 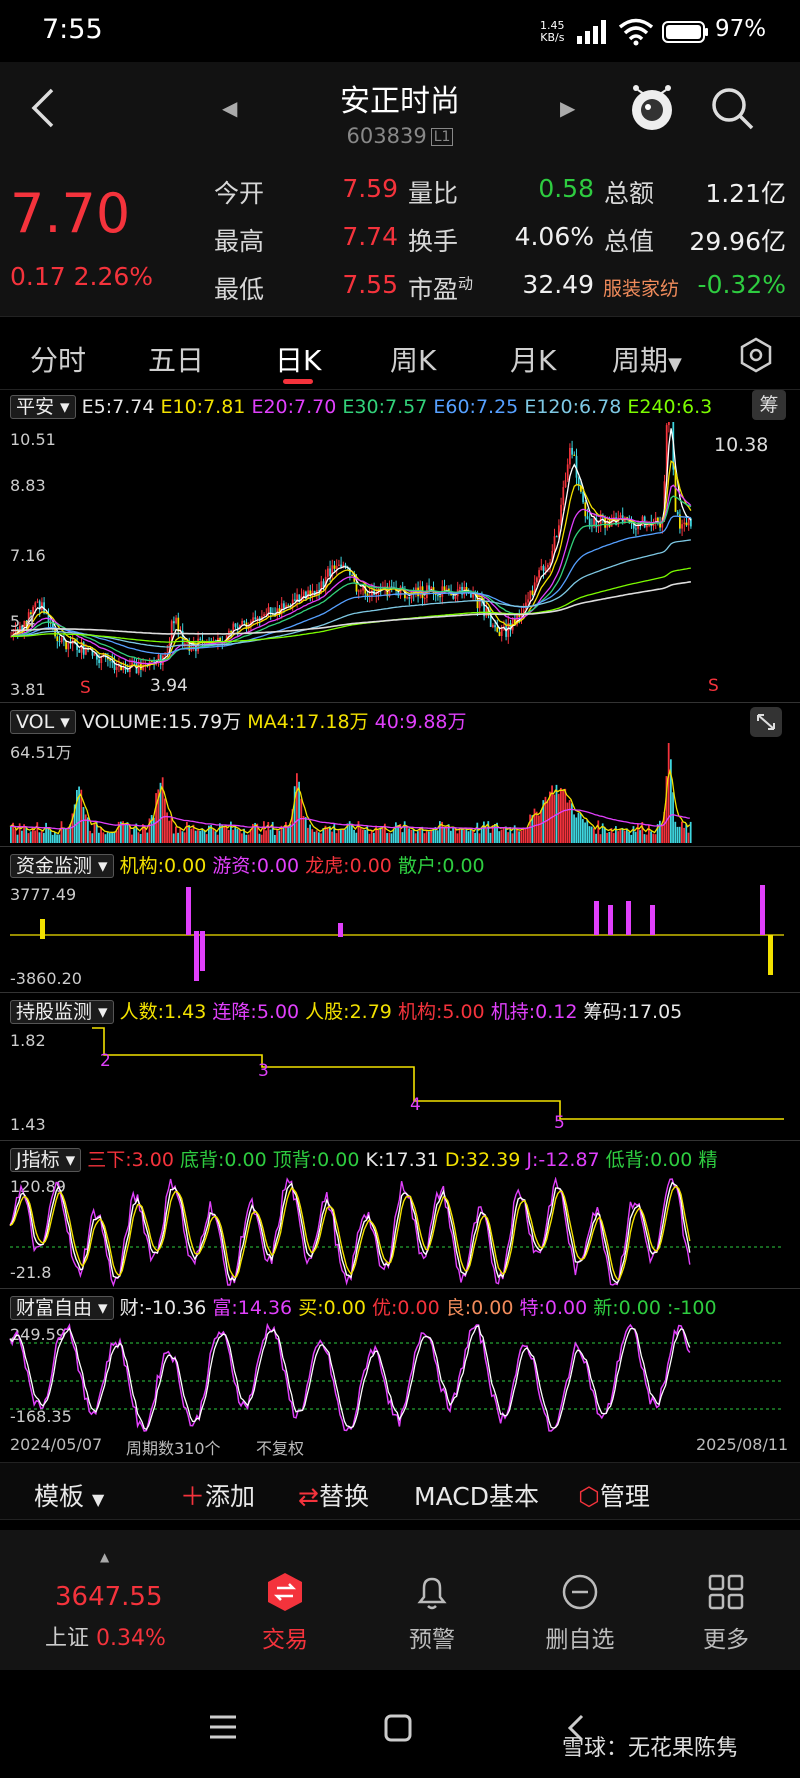 What do you see at coordinates (533, 359) in the screenshot?
I see `tab-monthly-k: 月K` at bounding box center [533, 359].